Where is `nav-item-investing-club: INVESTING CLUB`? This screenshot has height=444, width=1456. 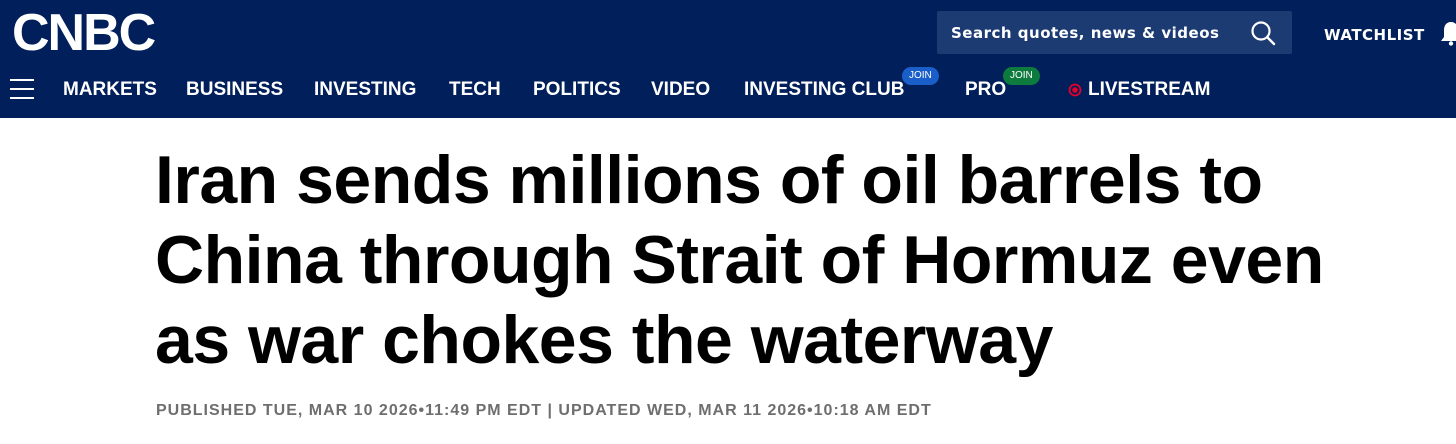 nav-item-investing-club: INVESTING CLUB is located at coordinates (824, 90).